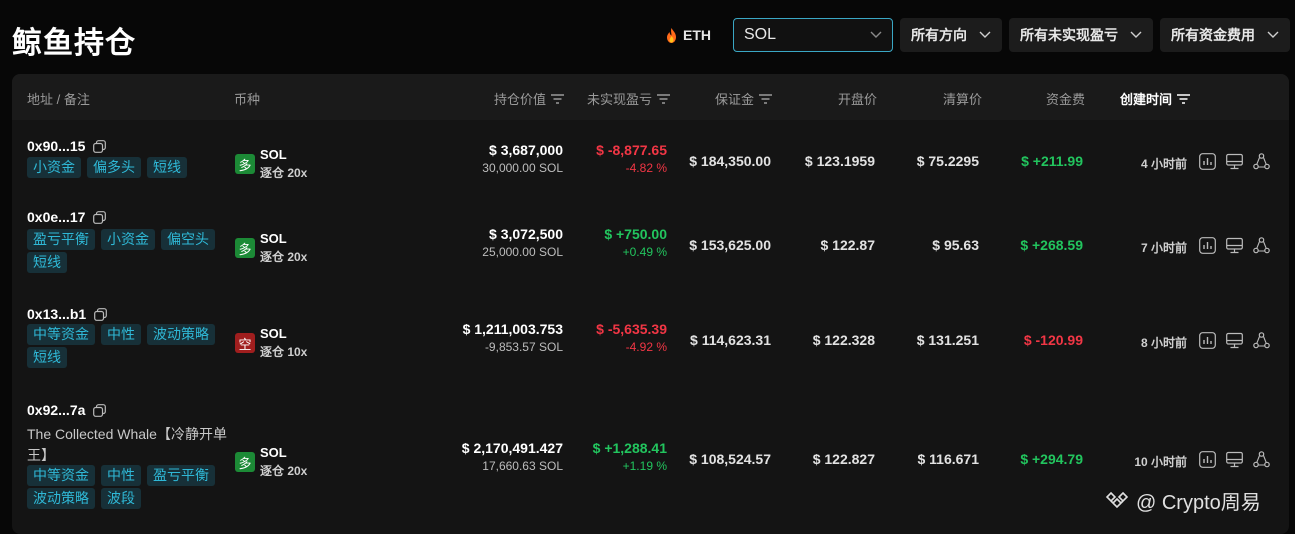 This screenshot has width=1295, height=534. Describe the element at coordinates (688, 35) in the screenshot. I see `eth-filter-button: ETH` at that location.